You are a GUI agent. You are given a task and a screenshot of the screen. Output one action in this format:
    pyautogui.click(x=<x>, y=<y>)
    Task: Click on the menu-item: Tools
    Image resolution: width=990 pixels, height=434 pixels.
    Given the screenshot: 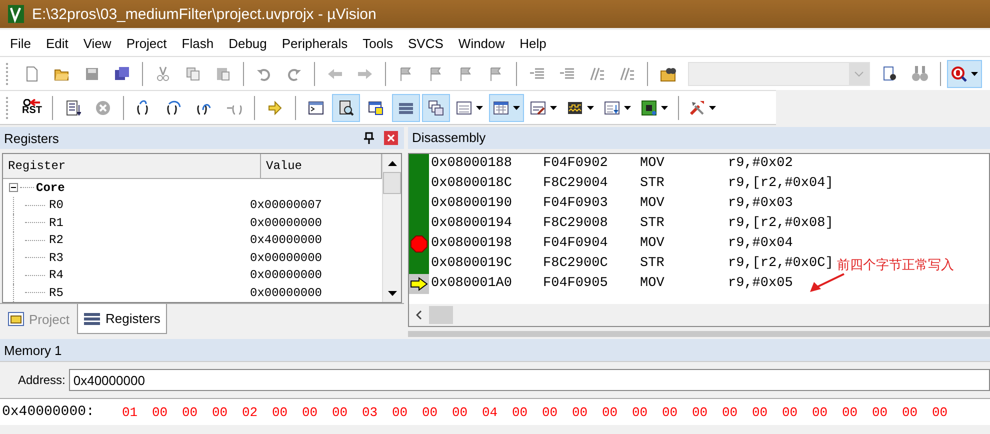 What is the action you would take?
    pyautogui.click(x=379, y=43)
    